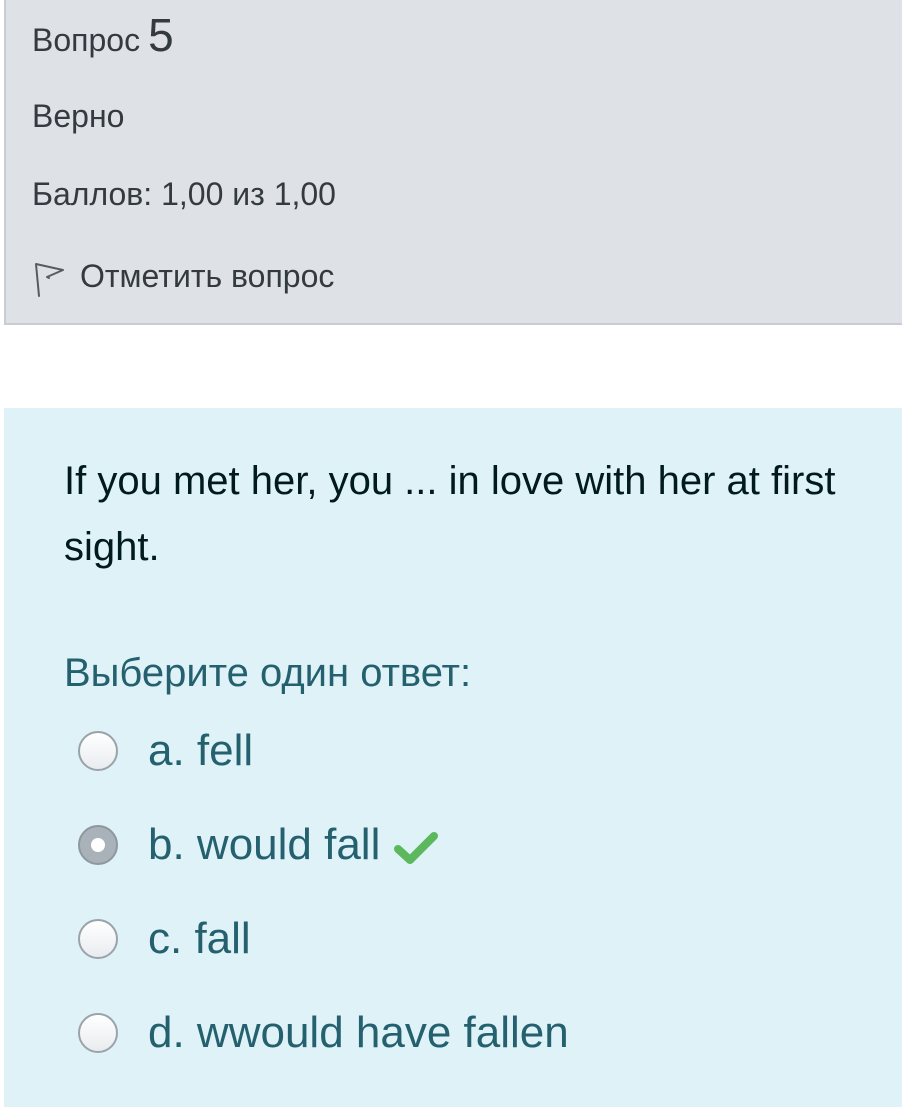 This screenshot has height=1107, width=902. I want to click on flag-question-link: Отметить вопрос, so click(184, 276).